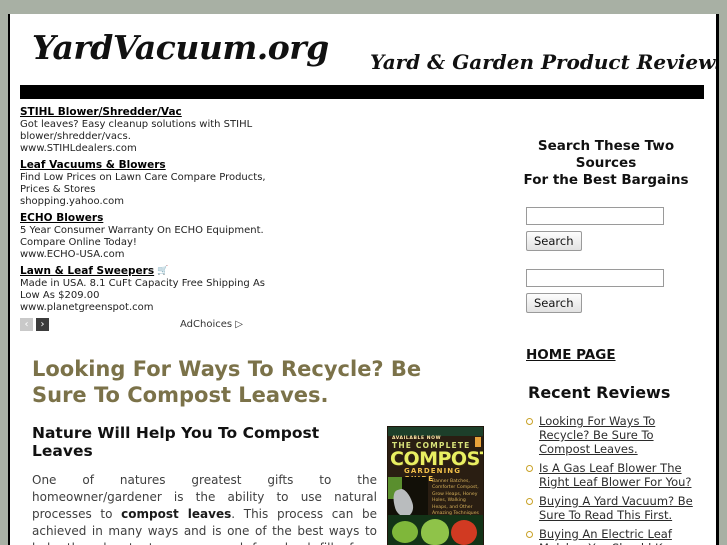 The height and width of the screenshot is (545, 727). What do you see at coordinates (101, 112) in the screenshot?
I see `ad-title-link: STIHL Blower/Shredder/Vac` at bounding box center [101, 112].